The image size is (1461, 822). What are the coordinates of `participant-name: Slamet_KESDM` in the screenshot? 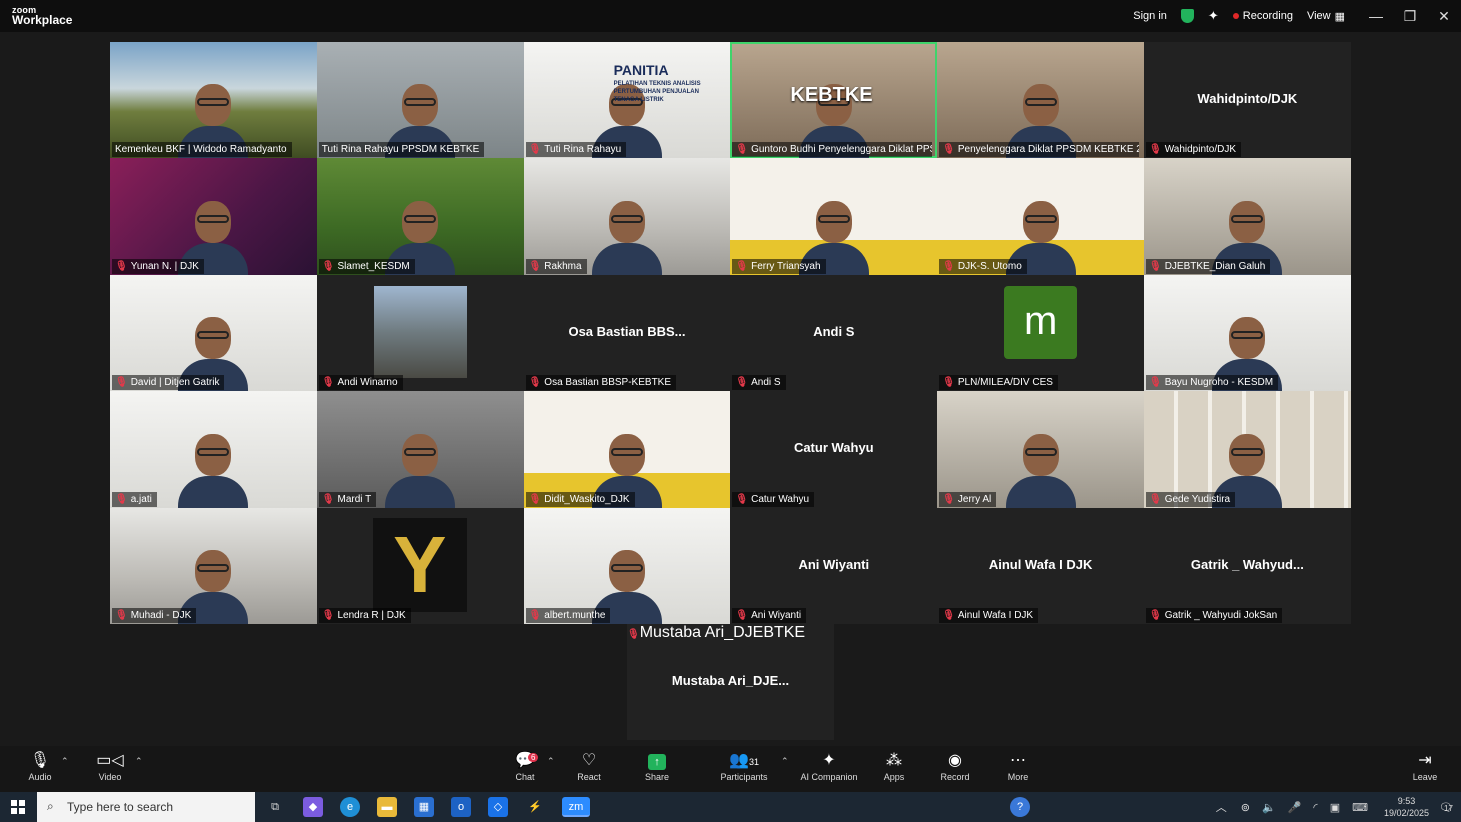 It's located at (373, 266).